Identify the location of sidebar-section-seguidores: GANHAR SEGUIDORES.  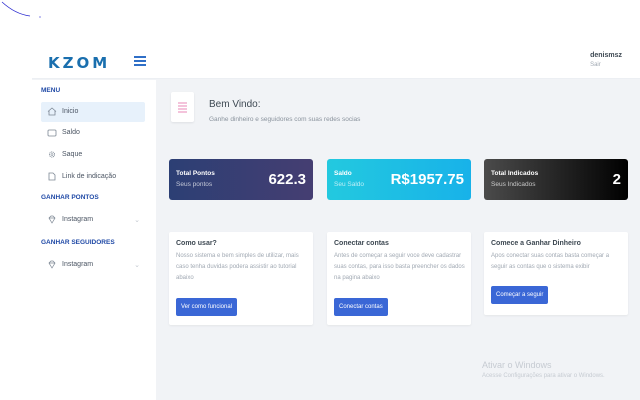
(78, 242).